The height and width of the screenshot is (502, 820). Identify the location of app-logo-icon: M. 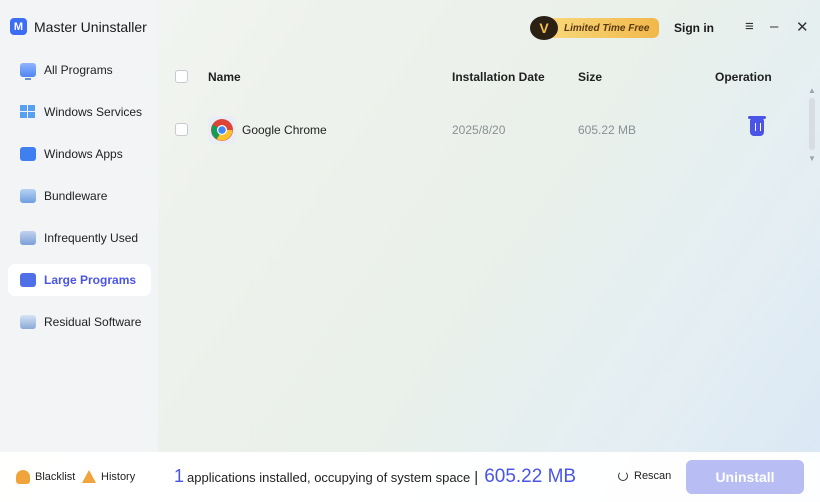
(18, 26).